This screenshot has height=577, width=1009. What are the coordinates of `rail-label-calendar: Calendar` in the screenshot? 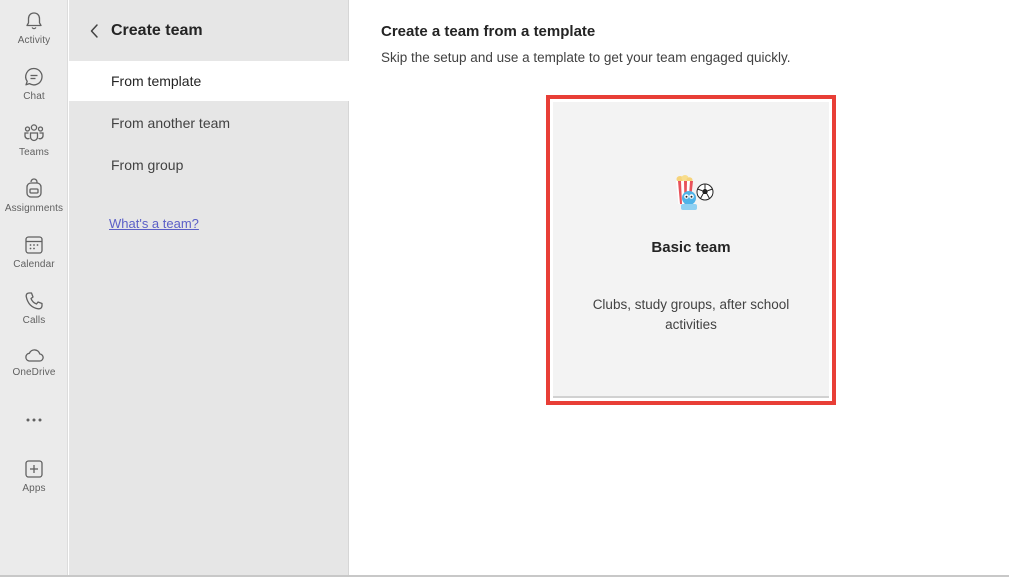 It's located at (34, 264).